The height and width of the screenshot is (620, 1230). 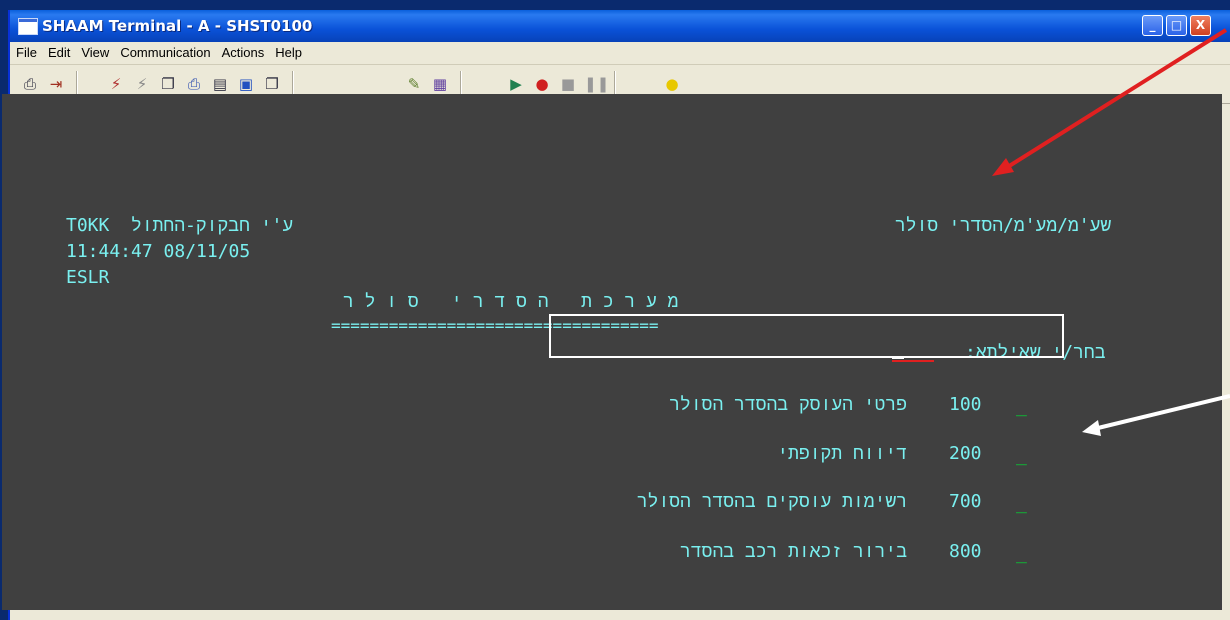 What do you see at coordinates (1003, 167) in the screenshot?
I see `red-arrow-head` at bounding box center [1003, 167].